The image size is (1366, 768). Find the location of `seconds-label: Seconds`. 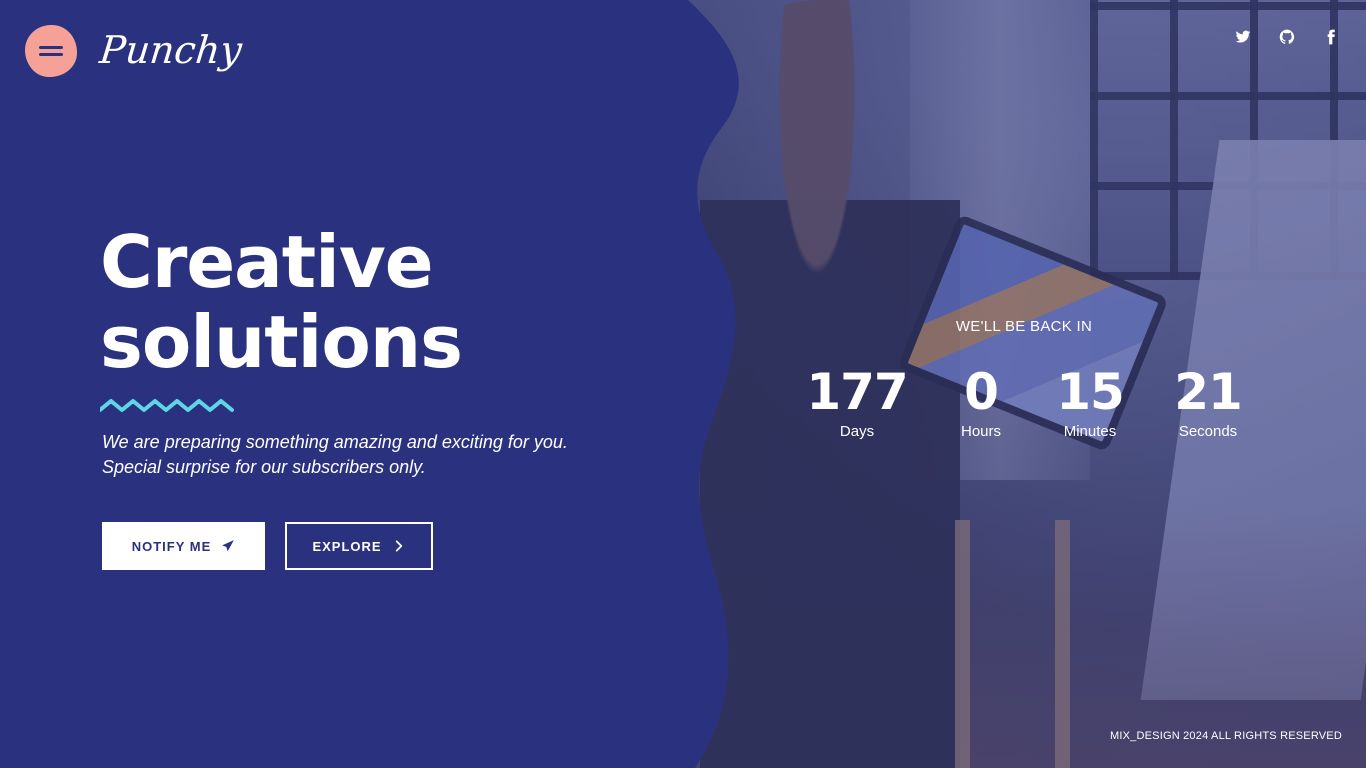

seconds-label: Seconds is located at coordinates (1208, 431).